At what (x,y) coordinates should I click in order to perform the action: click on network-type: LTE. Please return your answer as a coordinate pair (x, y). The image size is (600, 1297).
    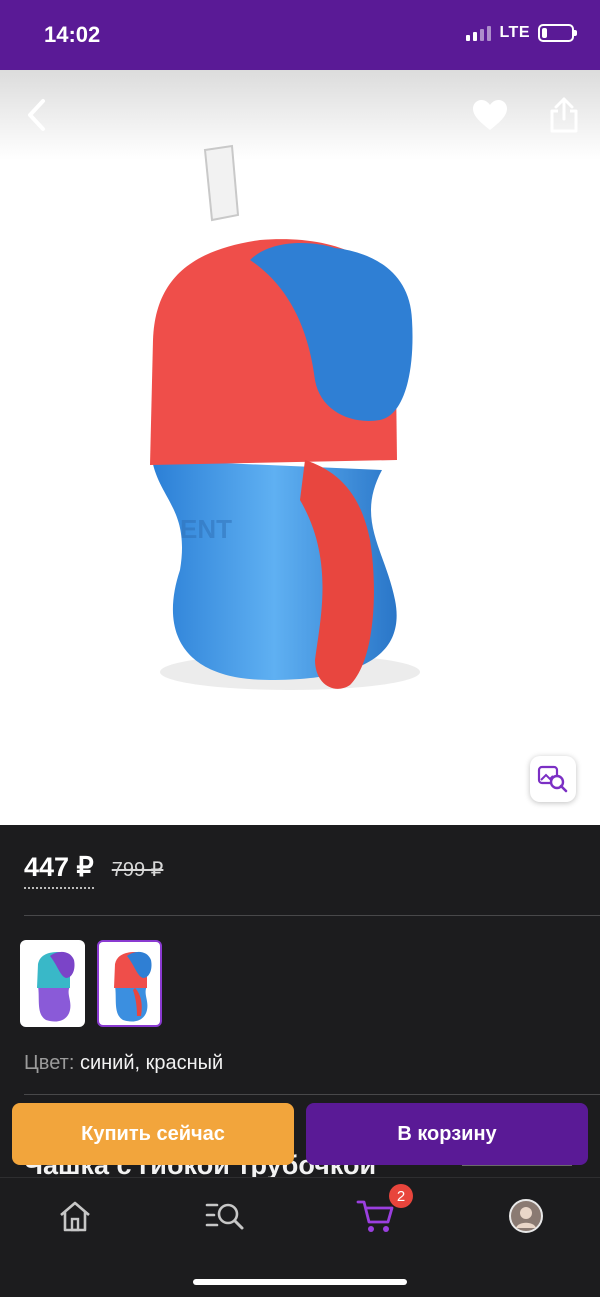
    Looking at the image, I should click on (514, 32).